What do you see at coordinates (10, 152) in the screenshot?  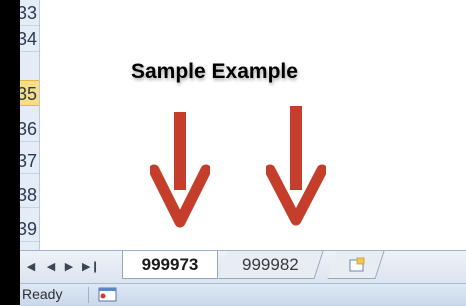 I see `screen-bezel` at bounding box center [10, 152].